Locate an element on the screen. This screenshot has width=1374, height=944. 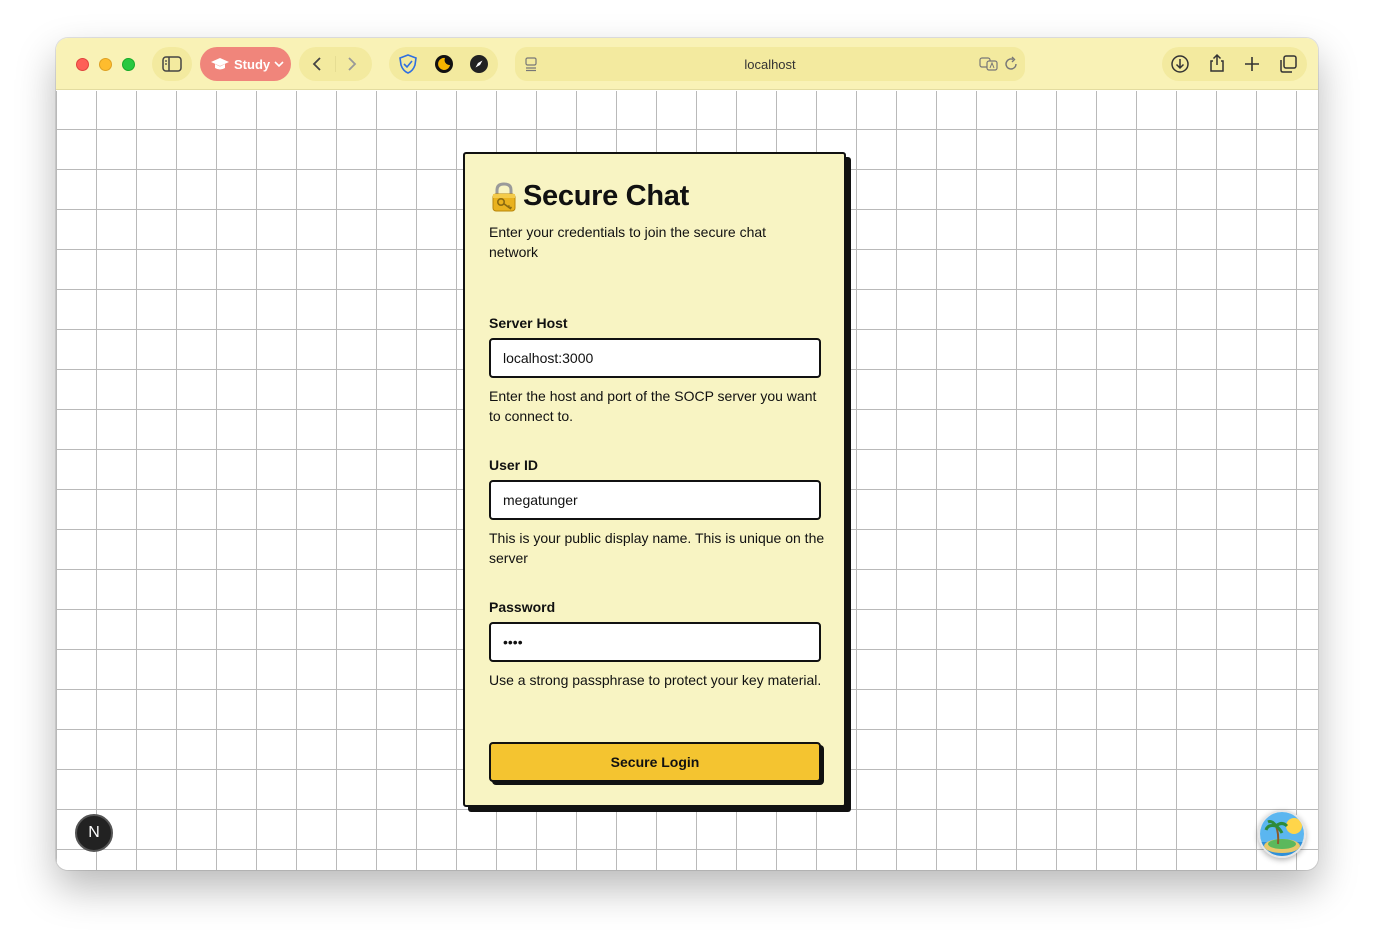
dark-mode-icon is located at coordinates (444, 64).